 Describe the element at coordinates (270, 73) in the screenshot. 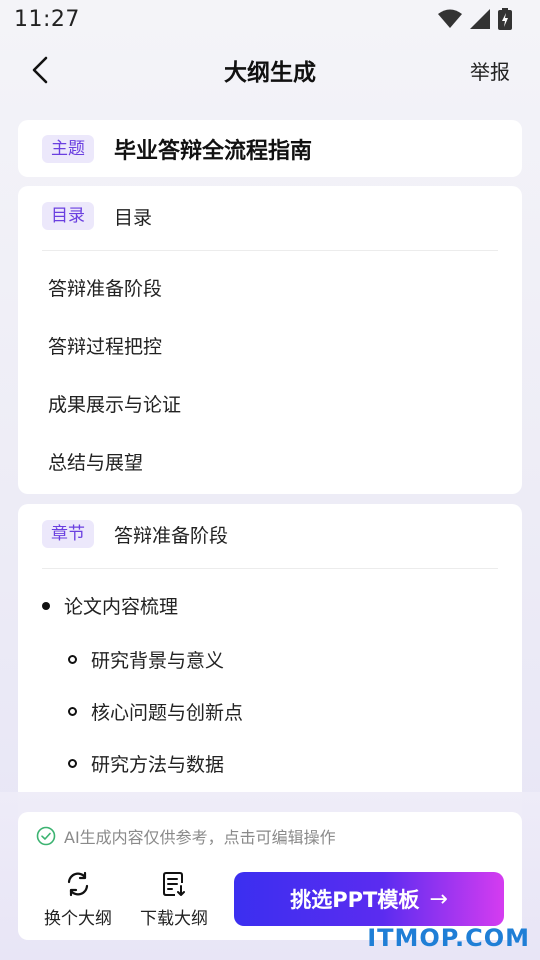

I see `page-title: 大纲生成` at that location.